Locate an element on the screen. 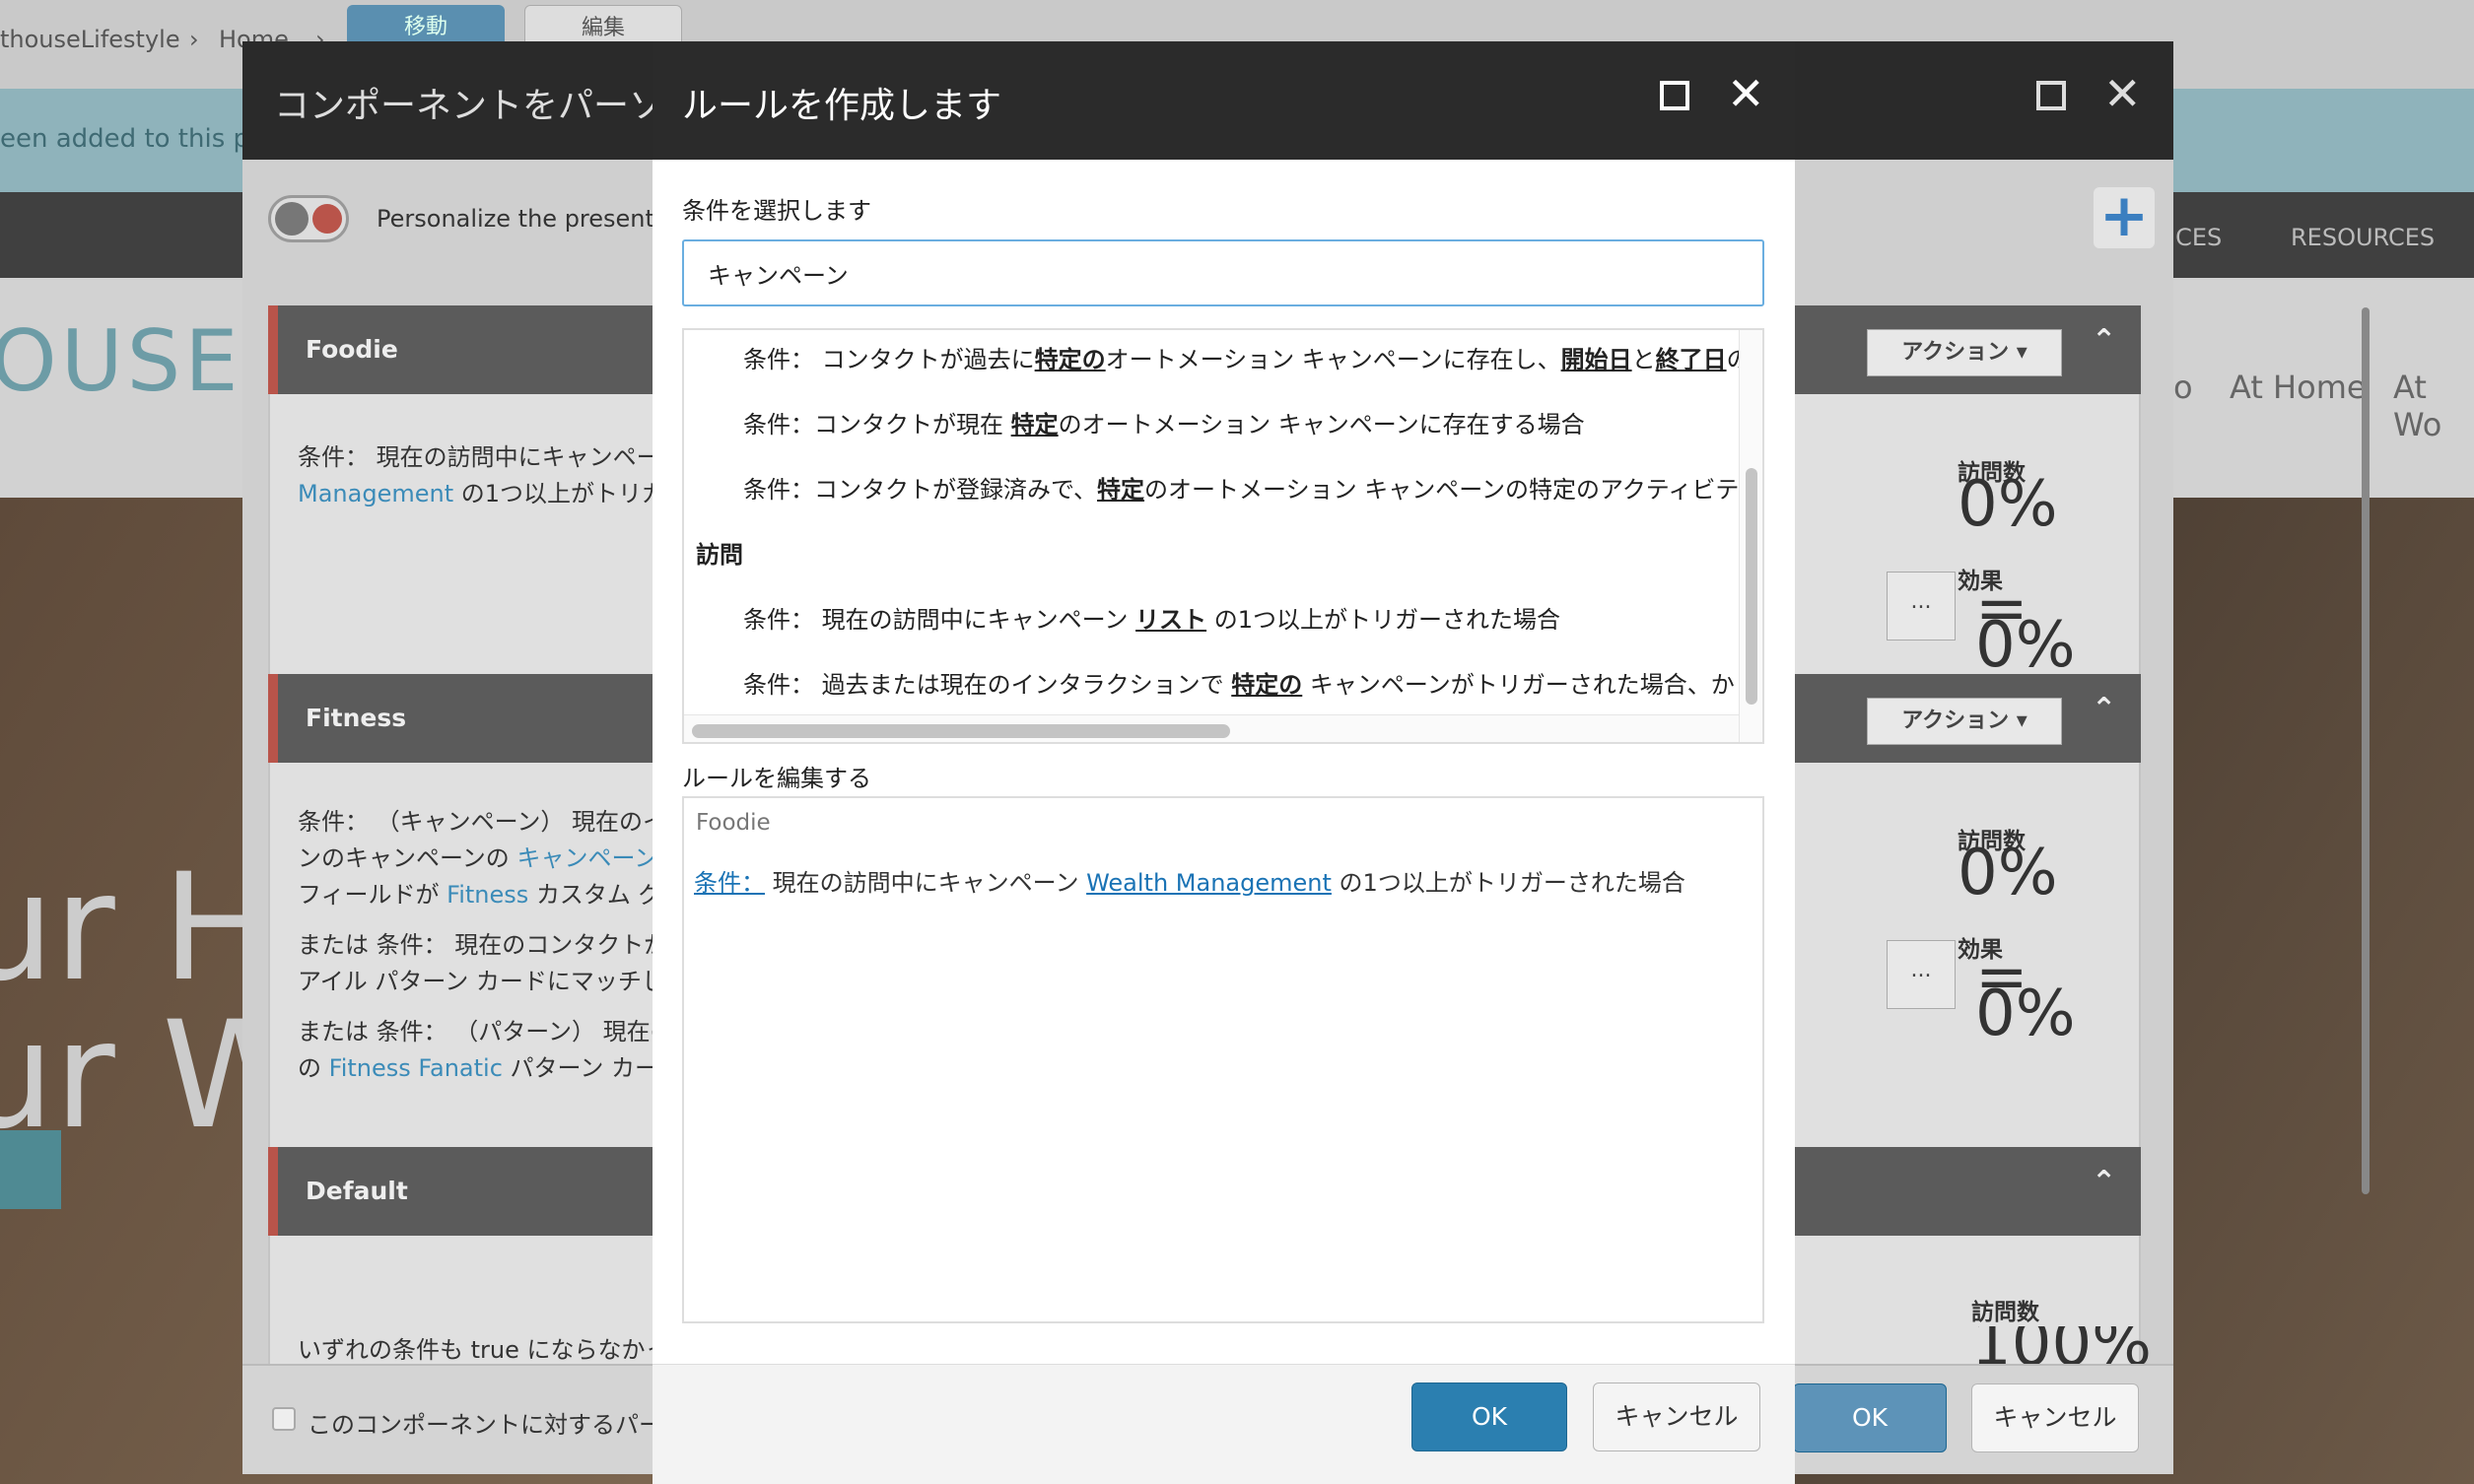 The image size is (2474, 1484). site-nav-item: At Home is located at coordinates (2298, 387).